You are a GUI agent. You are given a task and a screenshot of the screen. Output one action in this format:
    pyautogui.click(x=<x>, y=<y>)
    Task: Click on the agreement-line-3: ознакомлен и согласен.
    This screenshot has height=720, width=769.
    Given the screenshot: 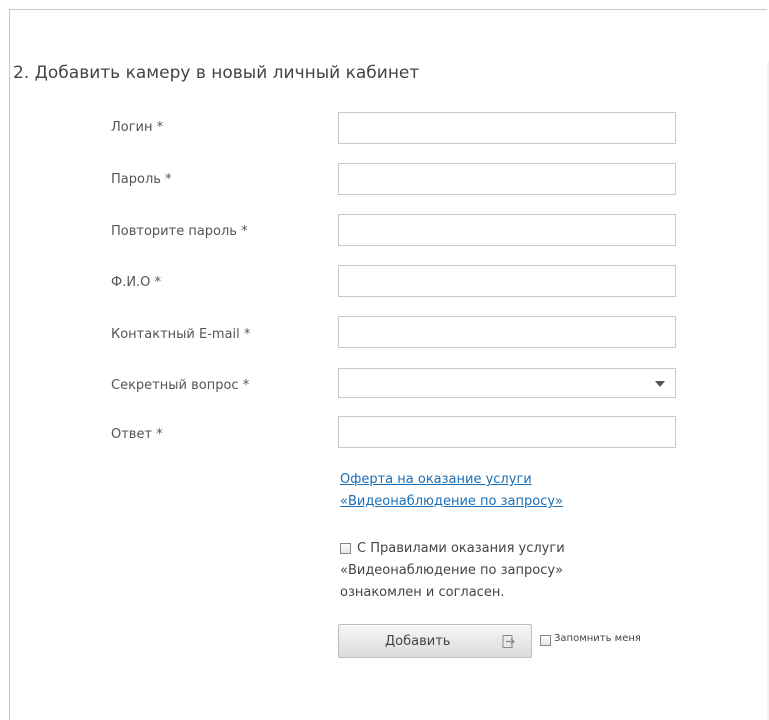 What is the action you would take?
    pyautogui.click(x=422, y=592)
    